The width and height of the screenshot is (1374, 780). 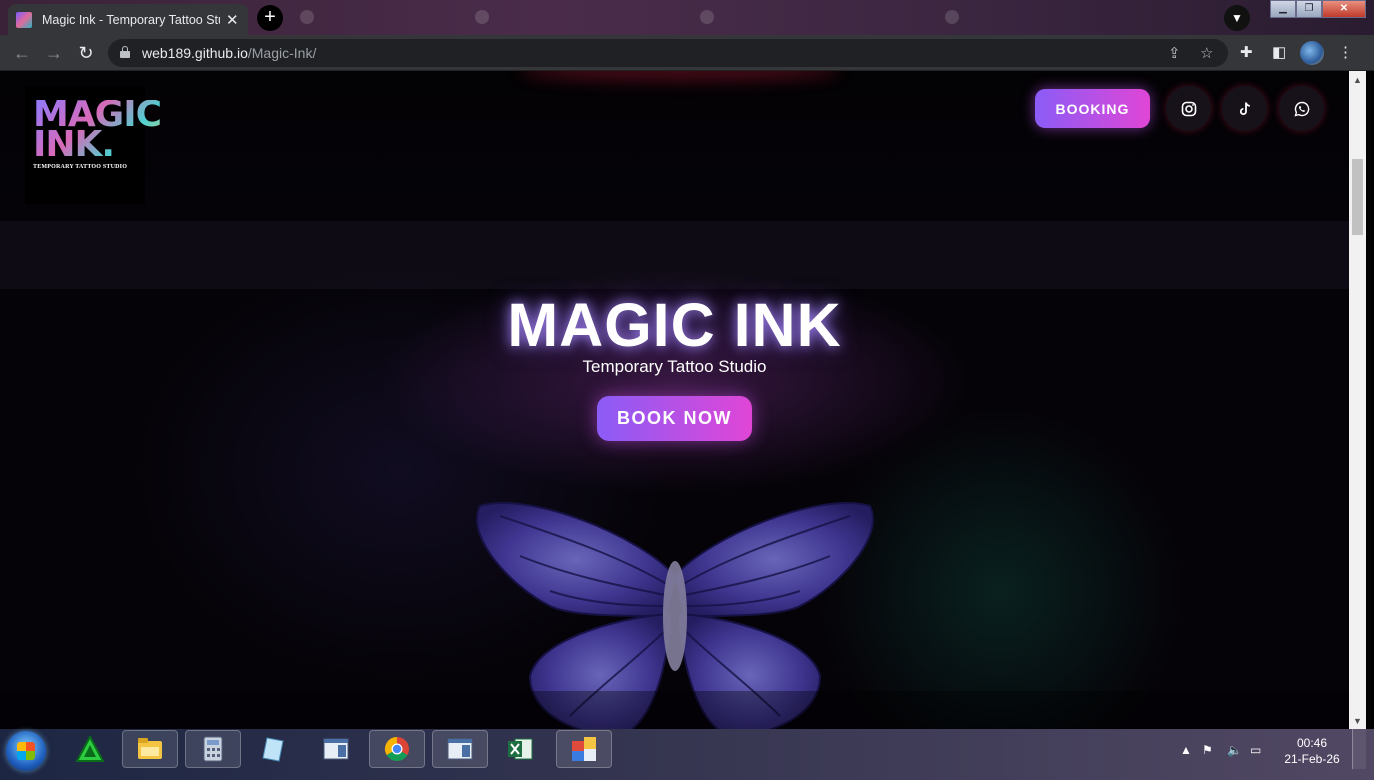 I want to click on menu-kebab-icon: ⋮, so click(x=1345, y=52).